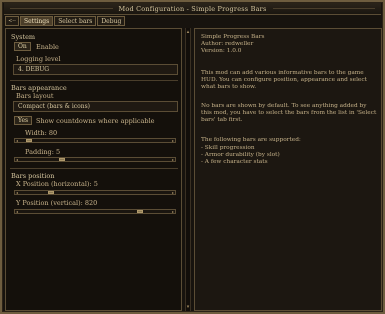  I want to click on window-title: Mod Configuration - Simple Progress Bars, so click(192, 8).